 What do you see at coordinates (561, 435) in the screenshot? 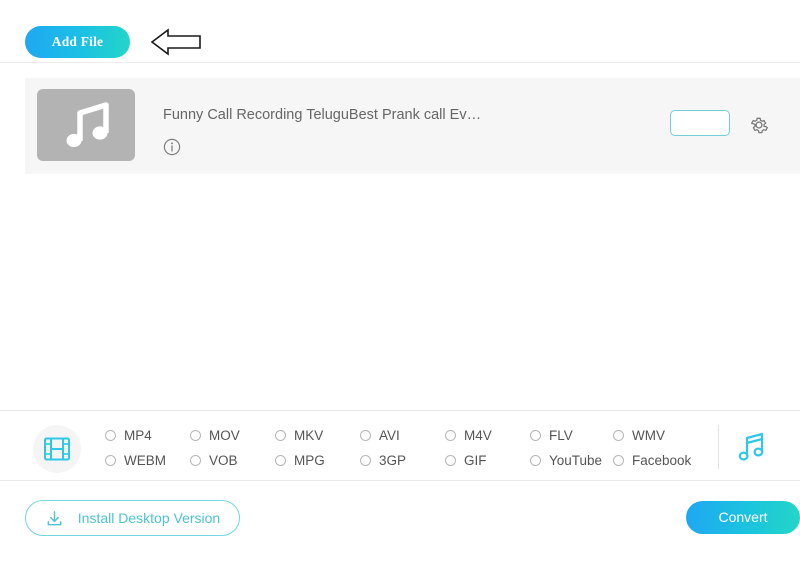
I see `format-label: FLV` at bounding box center [561, 435].